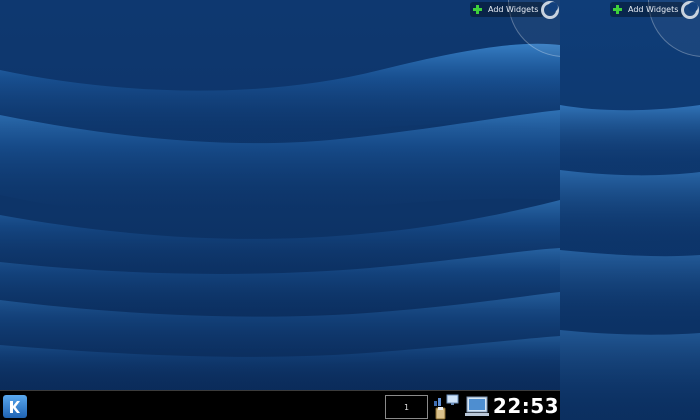  I want to click on kde-kickoff-icon, so click(15, 406).